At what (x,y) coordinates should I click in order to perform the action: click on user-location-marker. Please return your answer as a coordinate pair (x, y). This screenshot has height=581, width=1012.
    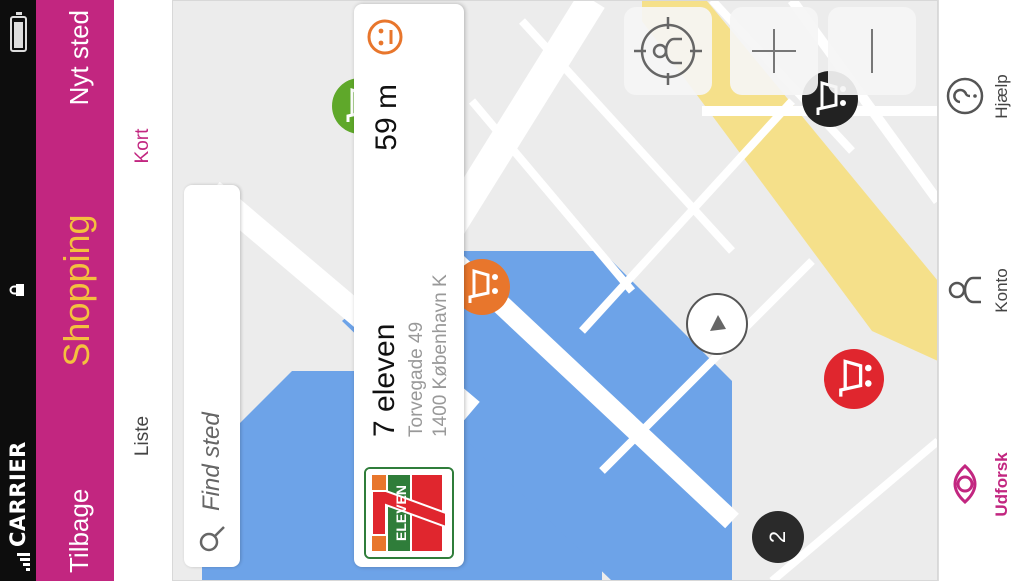
    Looking at the image, I should click on (717, 324).